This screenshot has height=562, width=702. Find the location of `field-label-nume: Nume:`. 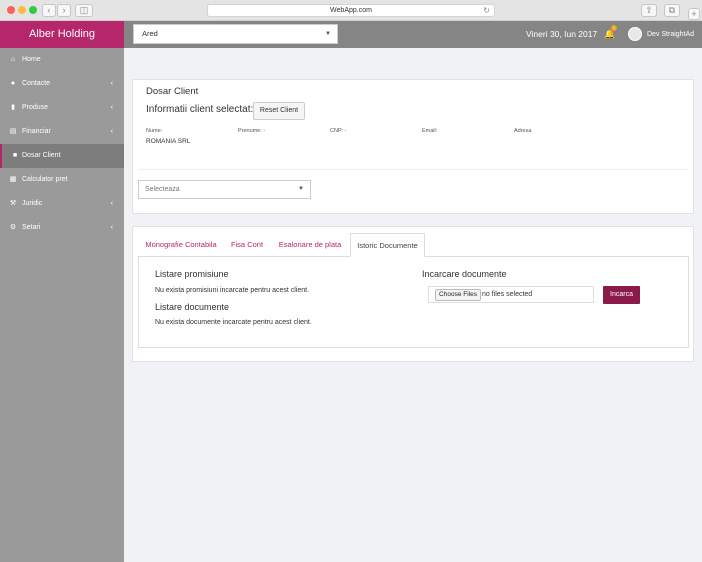

field-label-nume: Nume: is located at coordinates (154, 131).